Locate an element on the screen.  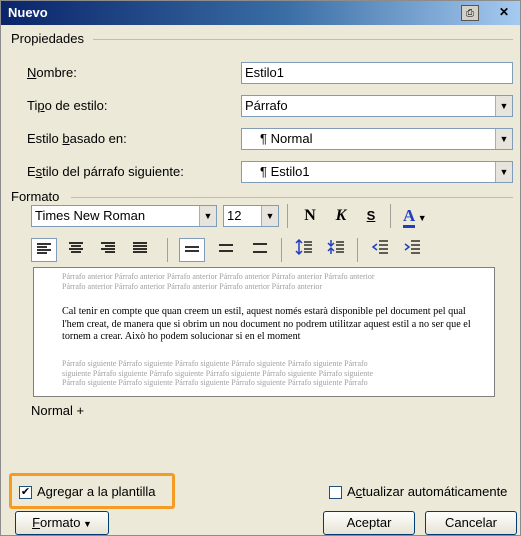
decrease-spacing-before-icon is located at coordinates (336, 250).